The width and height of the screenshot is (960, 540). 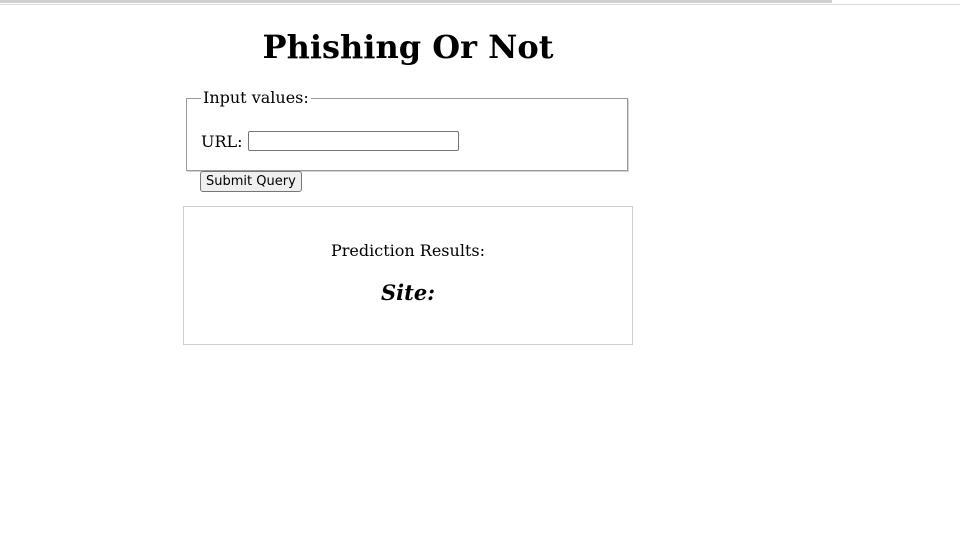 I want to click on prediction-results-heading: Prediction Results:, so click(x=408, y=250).